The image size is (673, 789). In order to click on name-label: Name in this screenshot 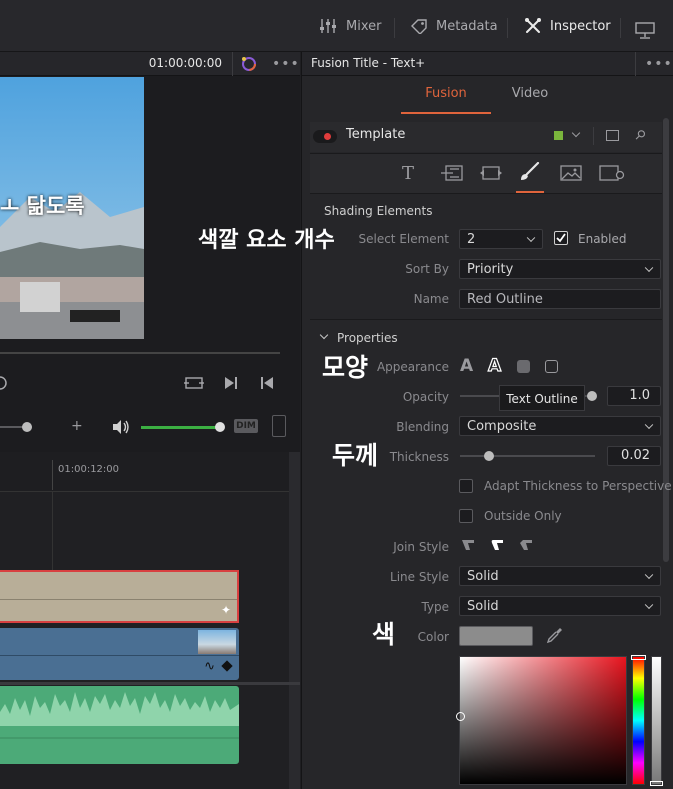, I will do `click(431, 299)`.